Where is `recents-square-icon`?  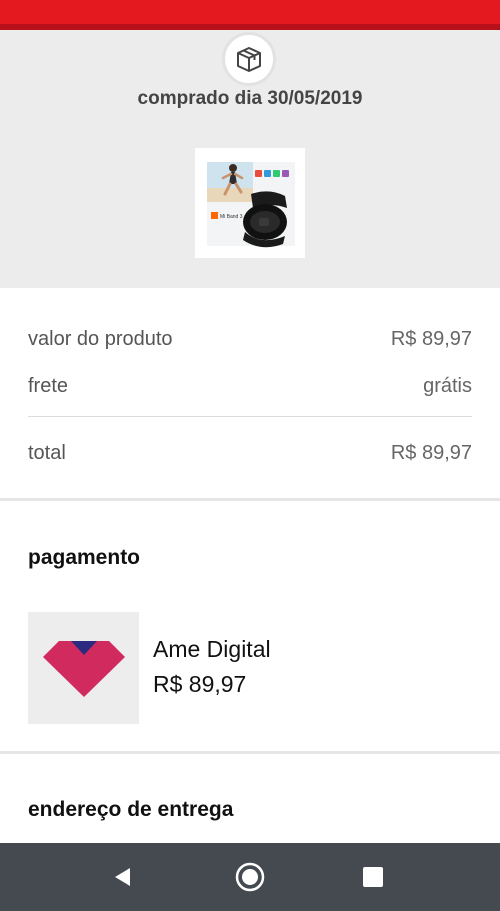 recents-square-icon is located at coordinates (373, 877).